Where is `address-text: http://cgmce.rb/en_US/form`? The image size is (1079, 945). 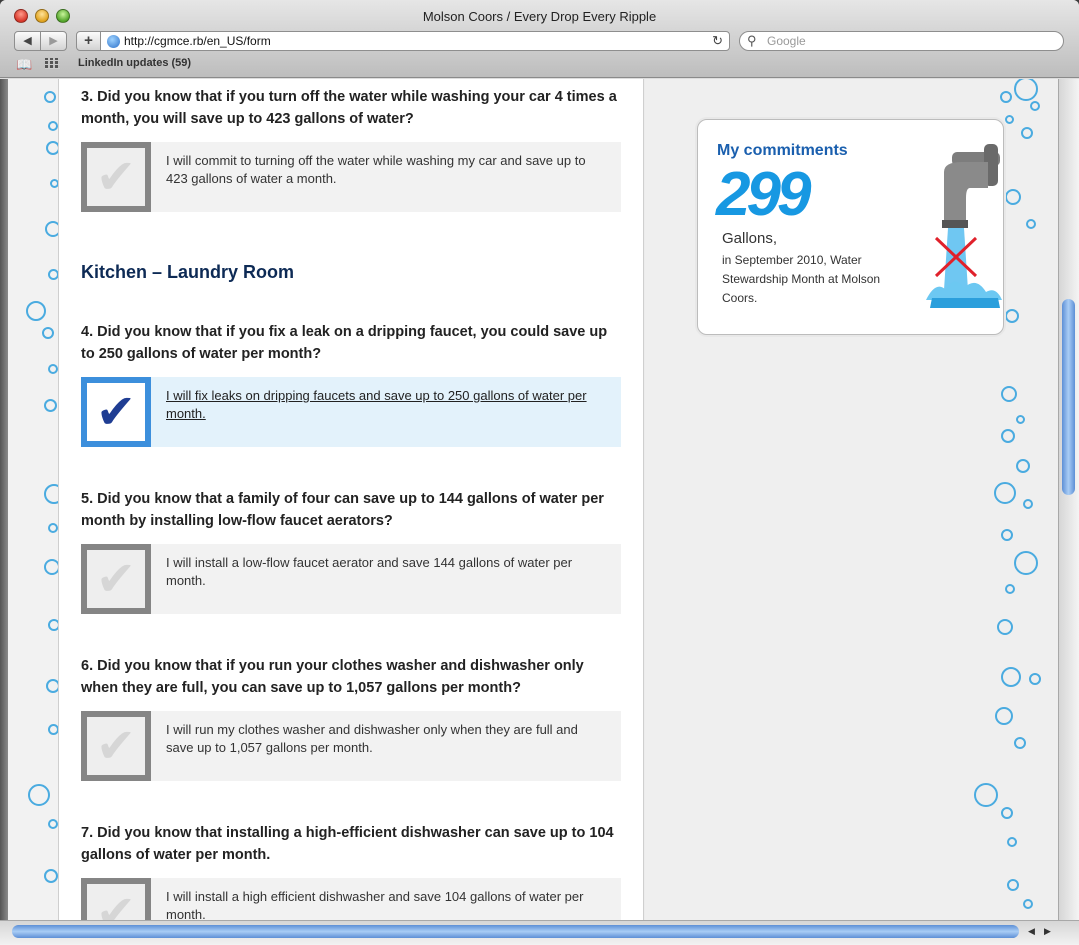 address-text: http://cgmce.rb/en_US/form is located at coordinates (197, 41).